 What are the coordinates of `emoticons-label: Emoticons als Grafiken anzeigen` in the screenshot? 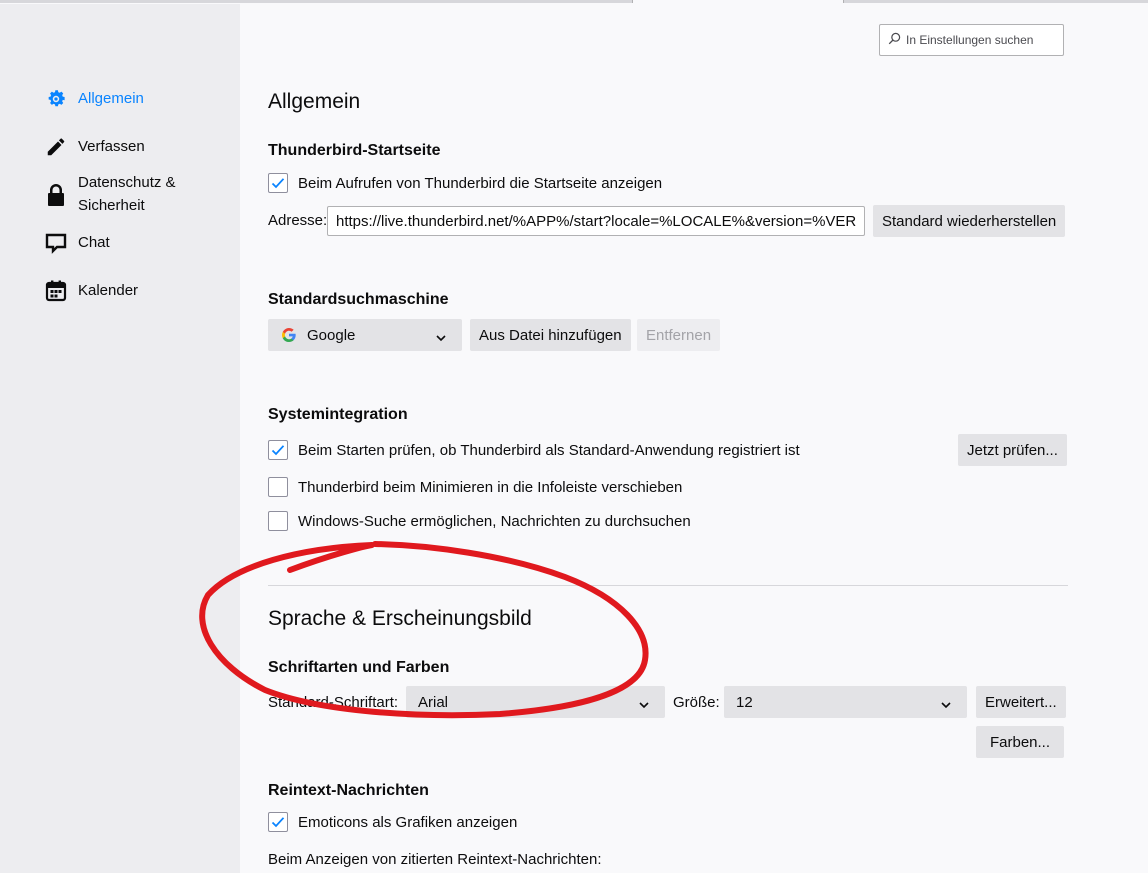 It's located at (408, 822).